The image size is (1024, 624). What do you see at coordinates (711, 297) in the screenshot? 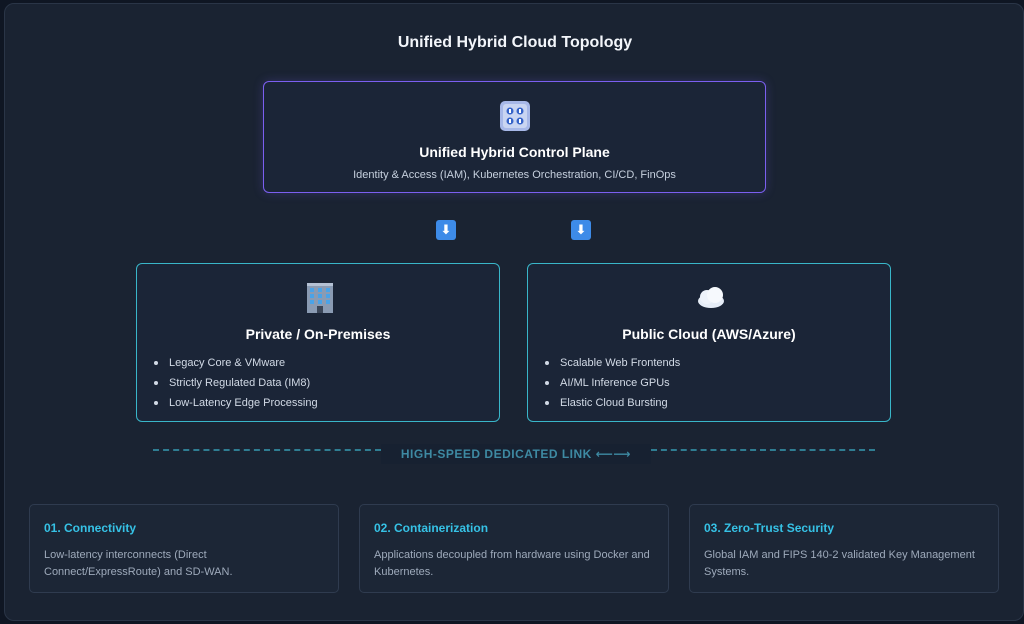
I see `cloud-icon` at bounding box center [711, 297].